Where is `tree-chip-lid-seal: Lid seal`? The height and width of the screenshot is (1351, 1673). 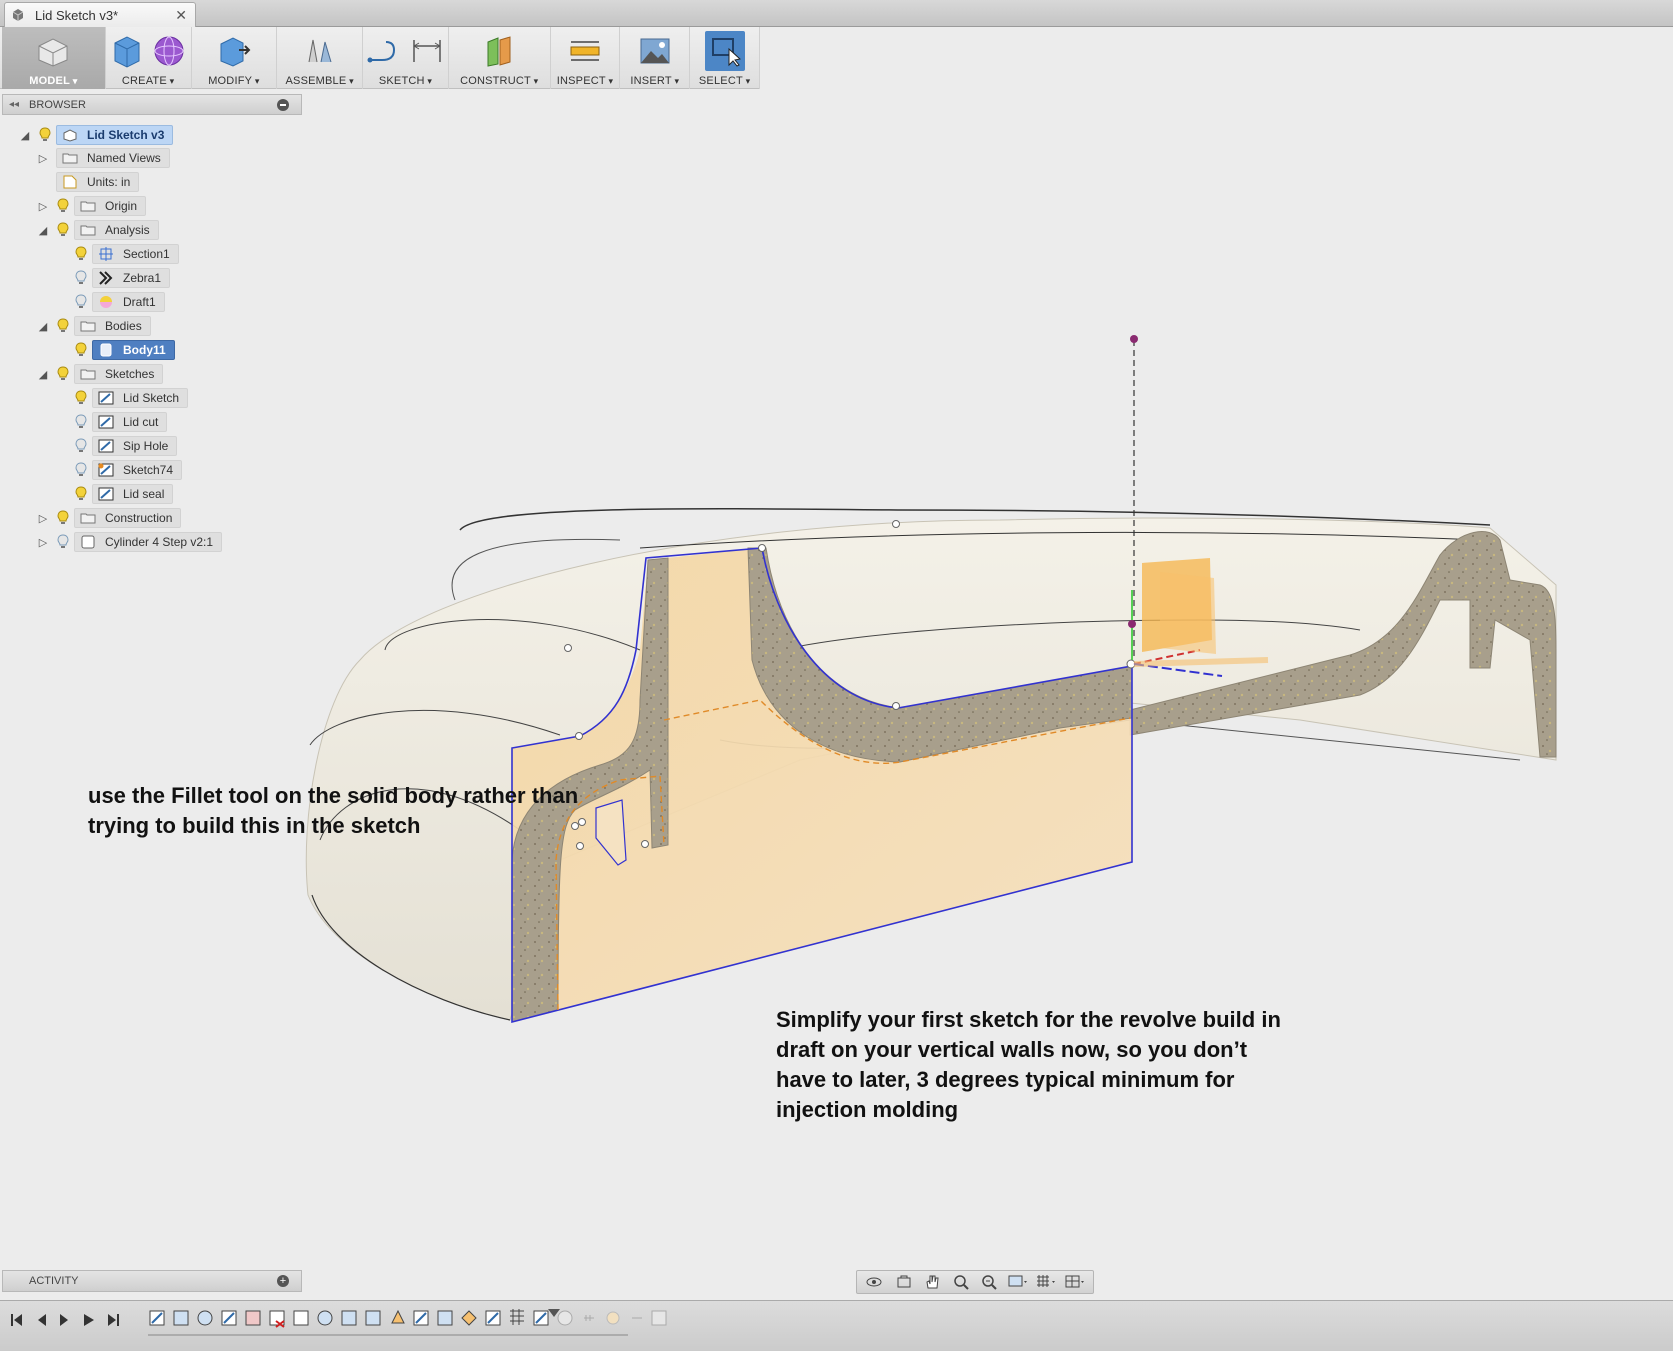 tree-chip-lid-seal: Lid seal is located at coordinates (133, 494).